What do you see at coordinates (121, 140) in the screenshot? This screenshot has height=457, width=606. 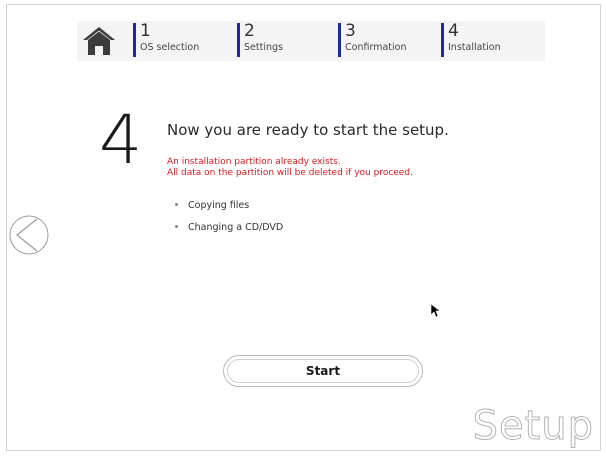 I see `current-step-number: 4` at bounding box center [121, 140].